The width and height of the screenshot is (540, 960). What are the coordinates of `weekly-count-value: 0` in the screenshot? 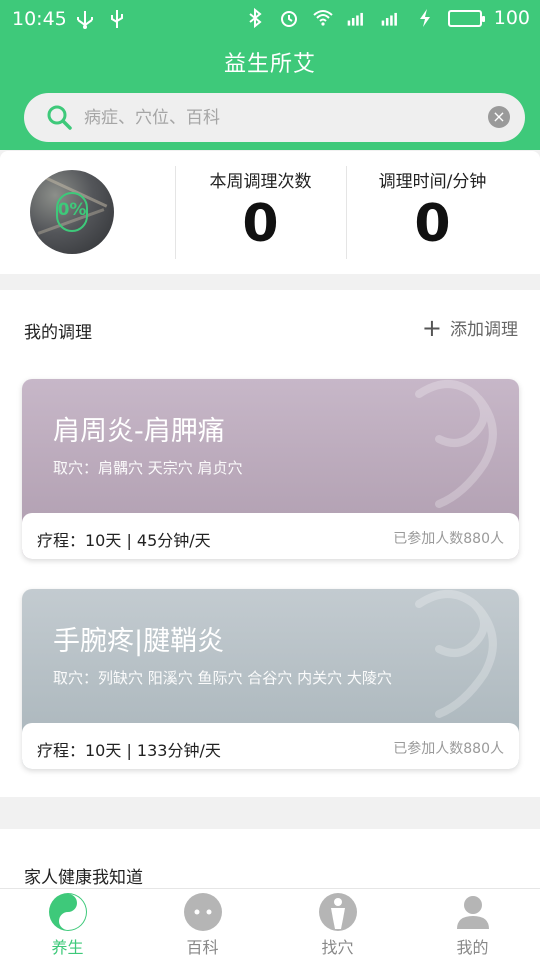 It's located at (260, 224).